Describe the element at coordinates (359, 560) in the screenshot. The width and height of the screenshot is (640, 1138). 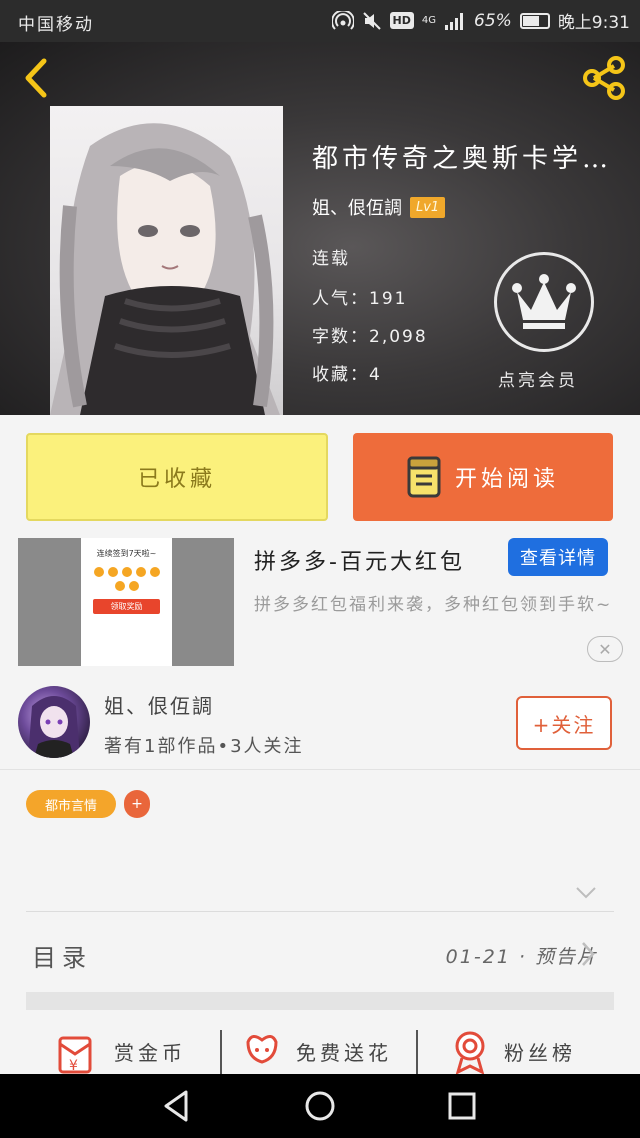
I see `ad-title: 拼多多-百元大红包` at that location.